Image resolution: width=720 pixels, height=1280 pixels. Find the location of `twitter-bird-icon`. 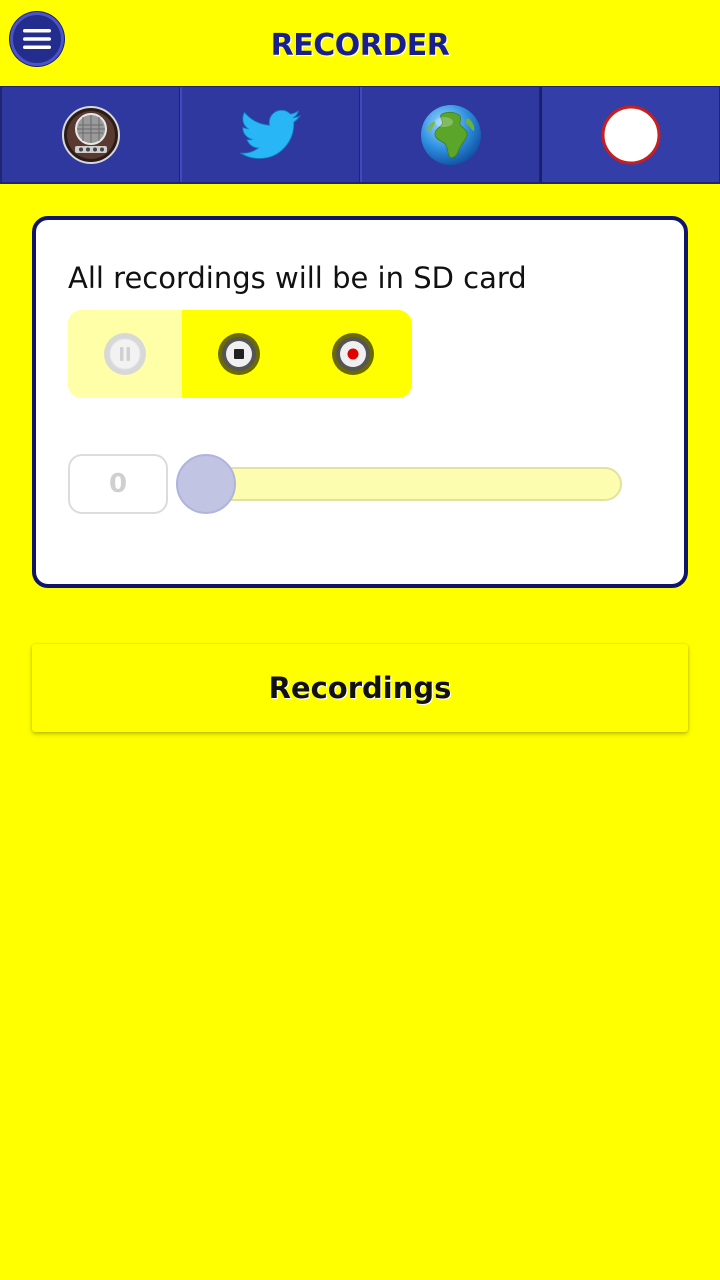

twitter-bird-icon is located at coordinates (270, 134).